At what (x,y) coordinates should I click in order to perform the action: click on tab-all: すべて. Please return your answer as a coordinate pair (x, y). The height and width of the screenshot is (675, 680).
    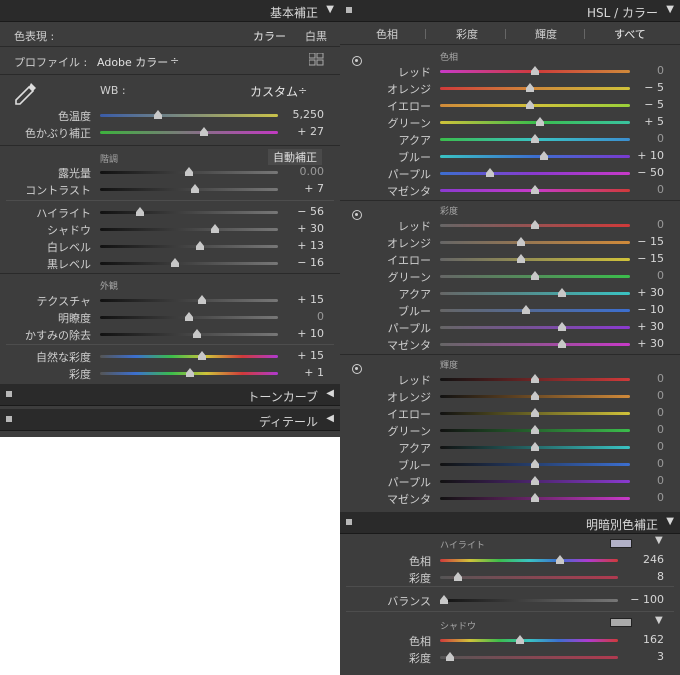
    Looking at the image, I should click on (630, 34).